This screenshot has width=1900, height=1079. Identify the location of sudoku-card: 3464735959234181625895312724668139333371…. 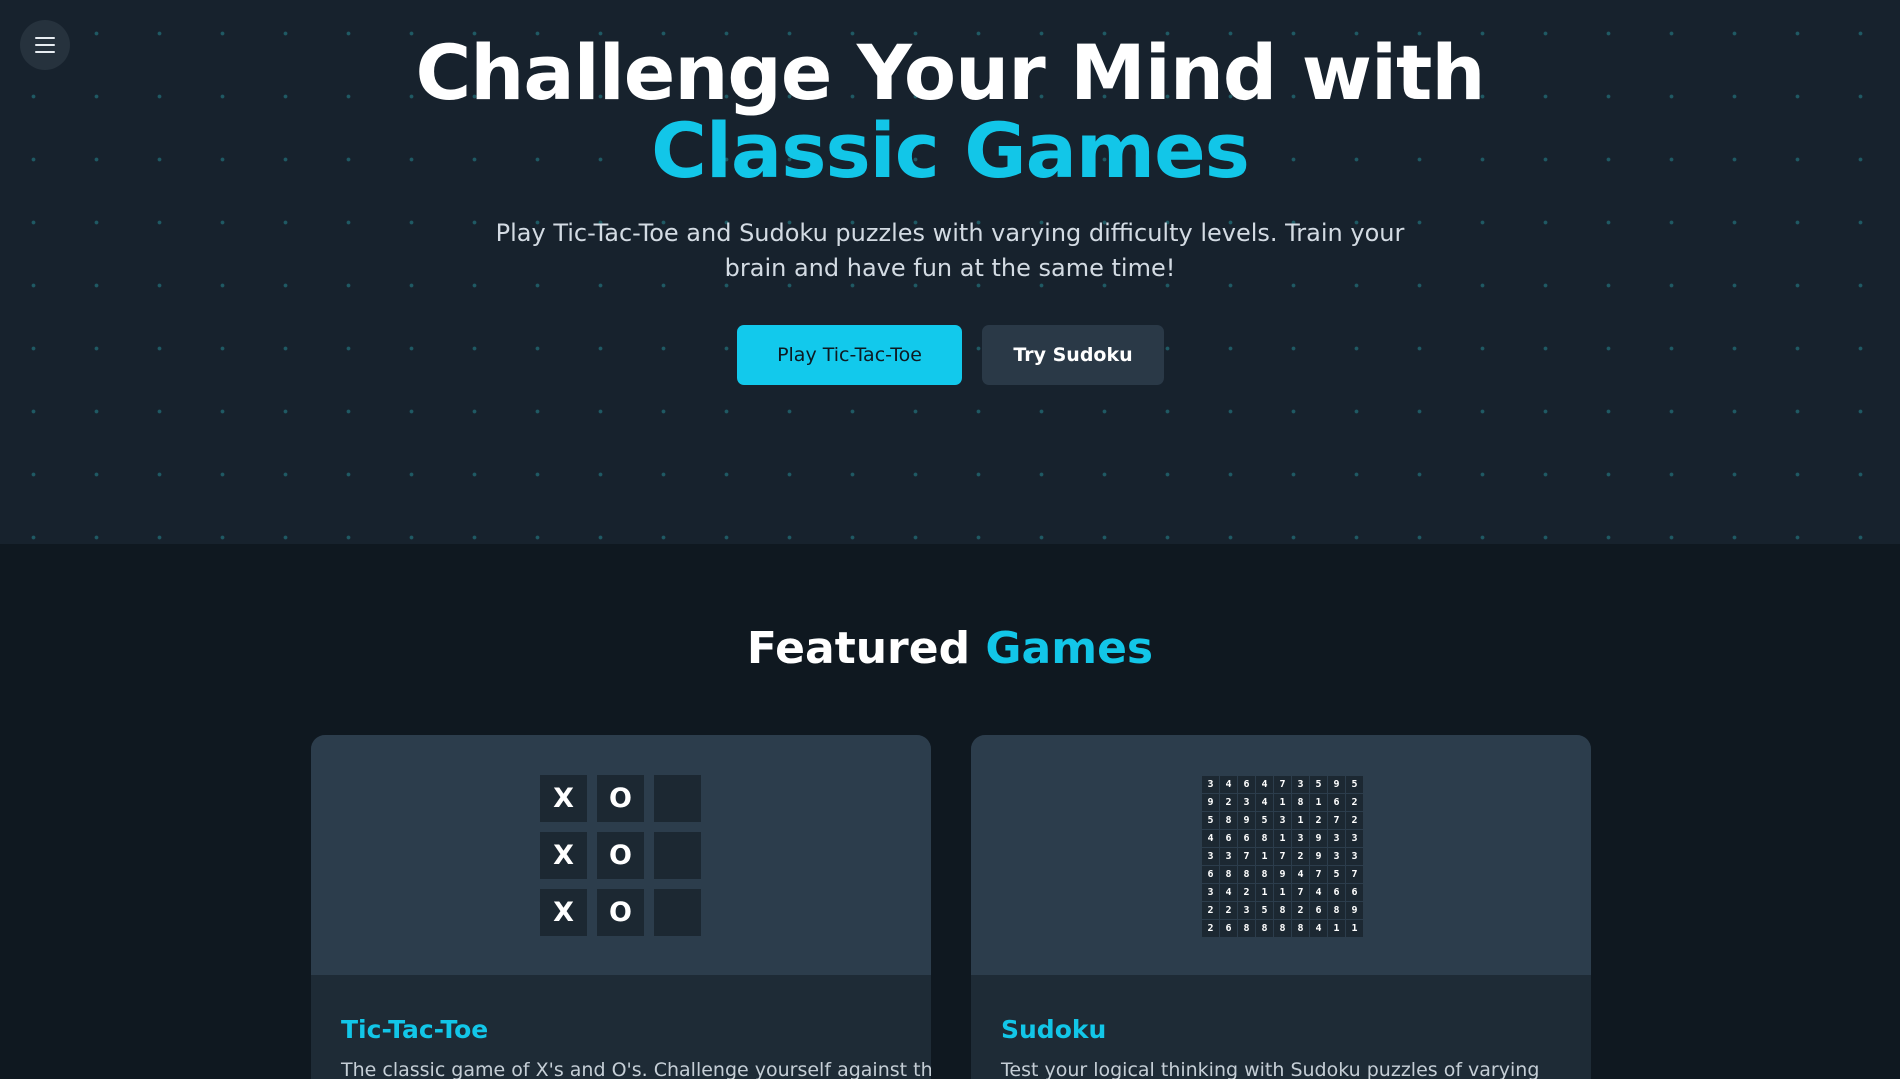
(1281, 907).